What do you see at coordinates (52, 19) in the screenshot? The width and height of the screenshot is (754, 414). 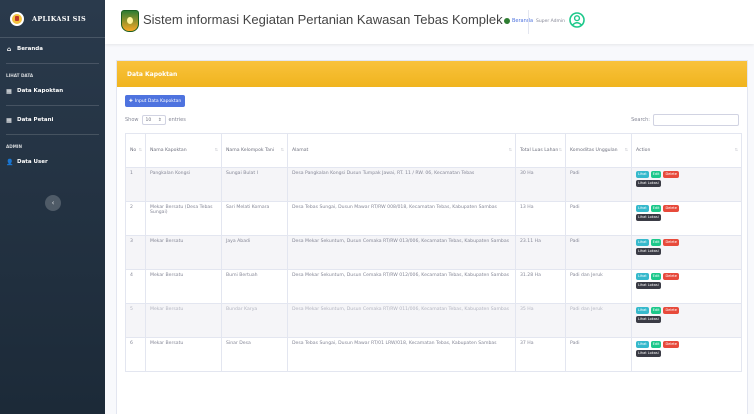 I see `sidebar-brand: APLIKASI SIS` at bounding box center [52, 19].